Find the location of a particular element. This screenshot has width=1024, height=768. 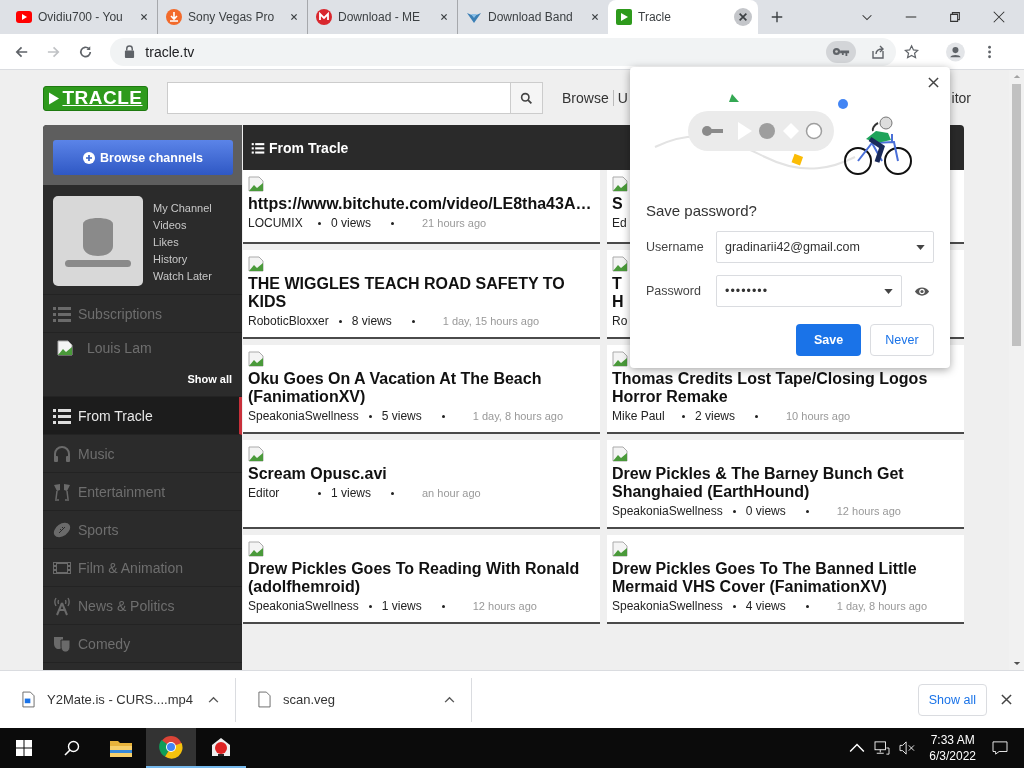

video-title: Drew Pickles Goes To Reading With Ronald (adolfhemroid) is located at coordinates (422, 578).